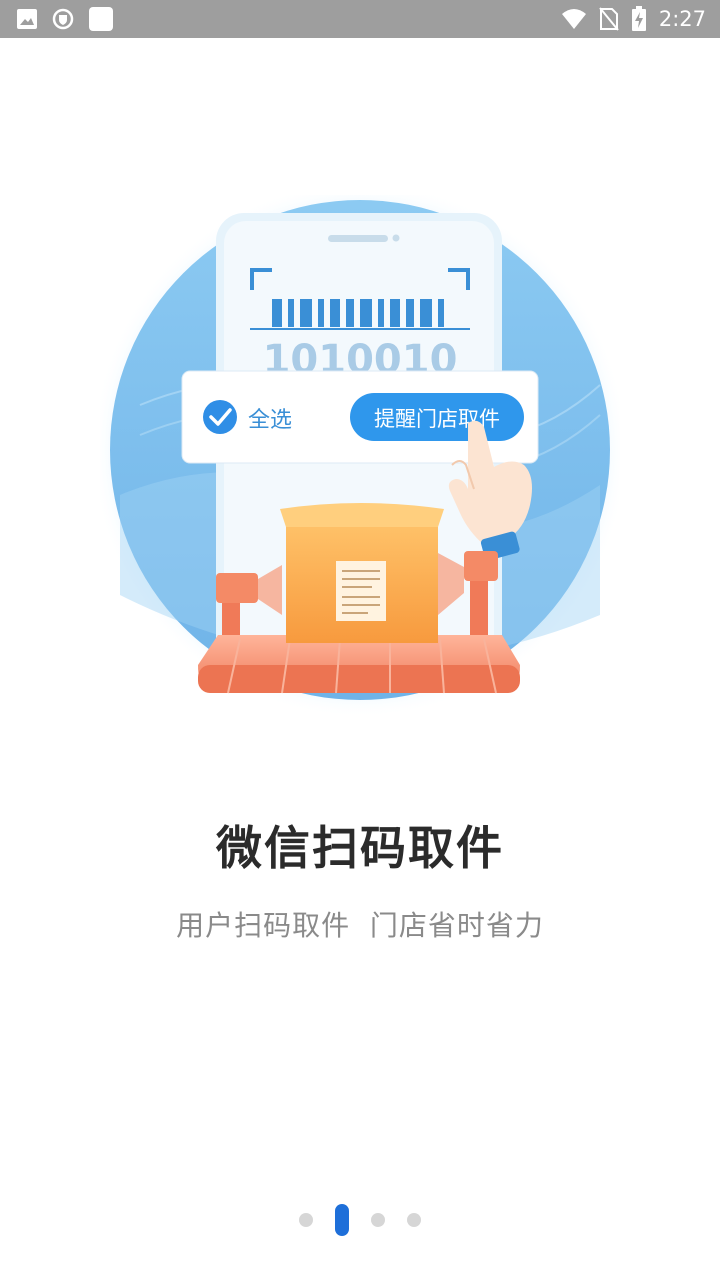  I want to click on shield-icon, so click(63, 19).